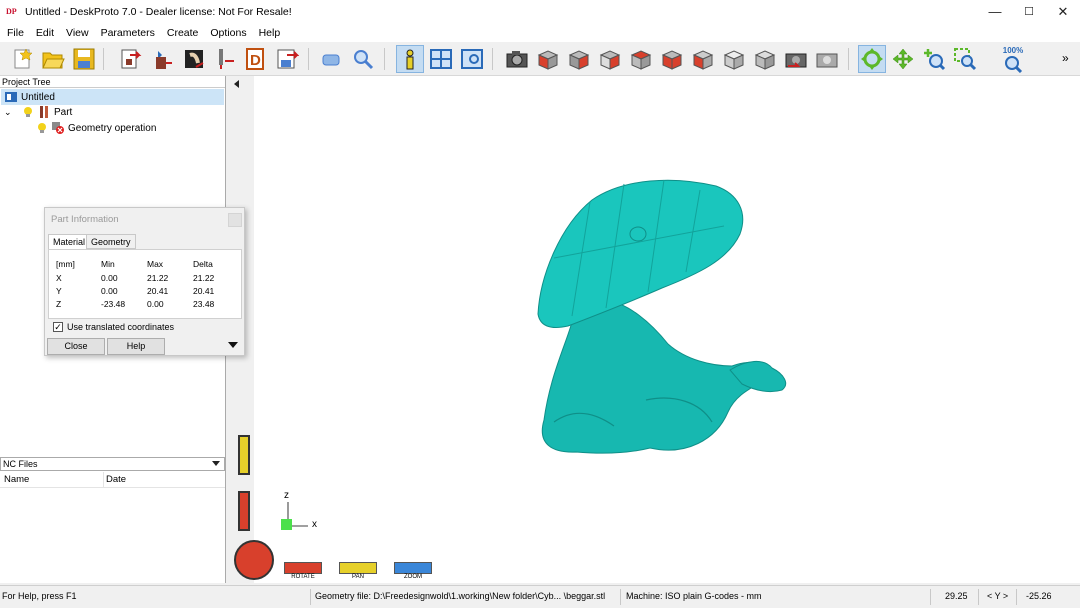  I want to click on view-left-button, so click(610, 59).